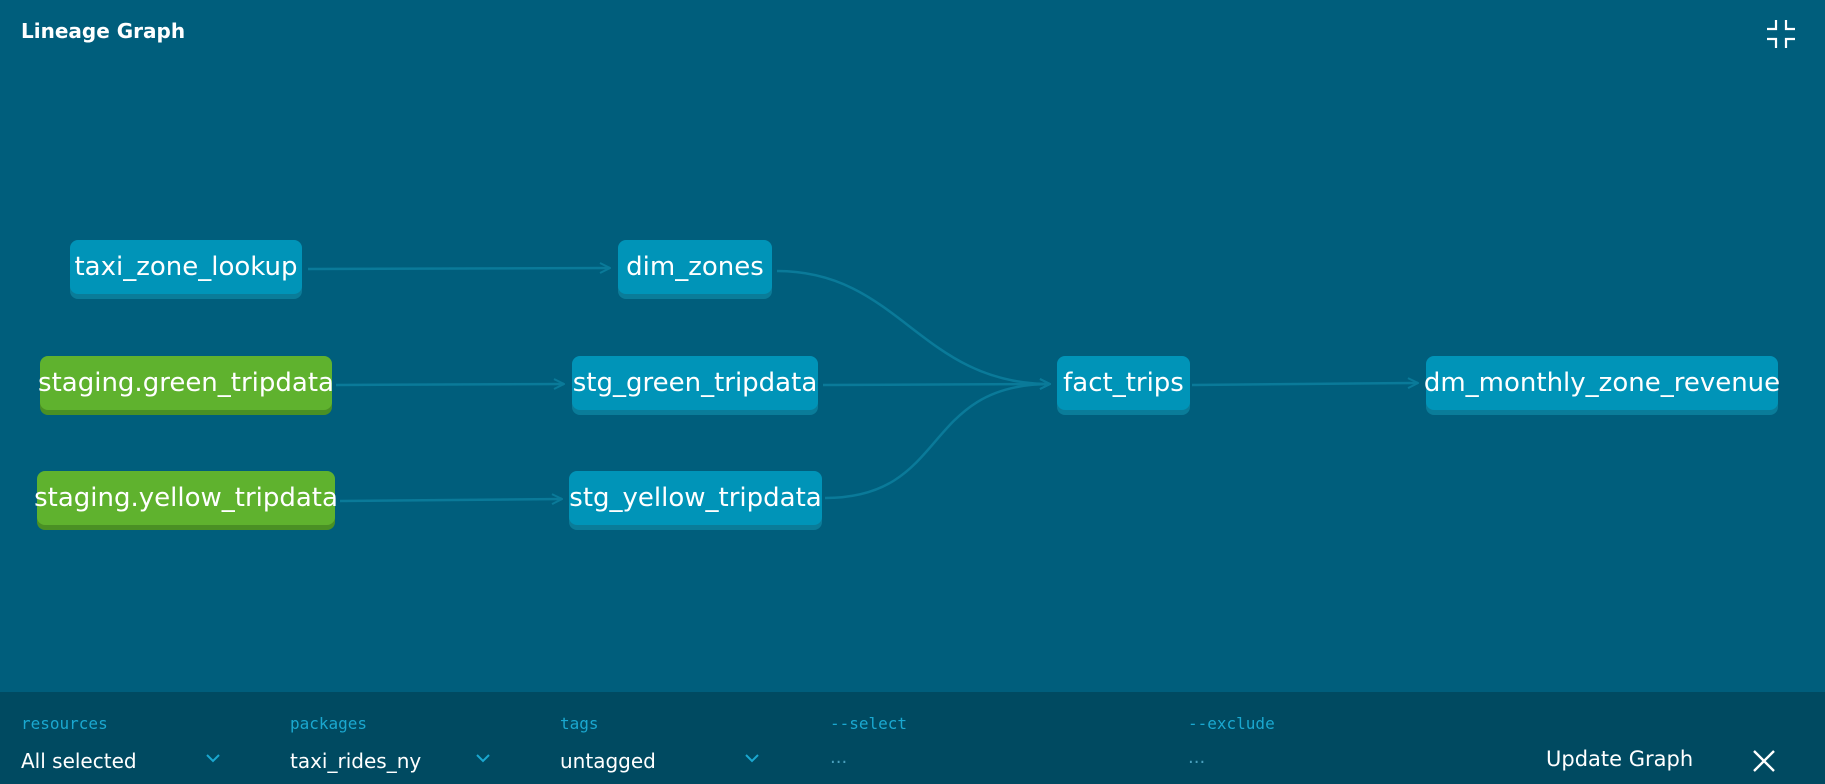 The height and width of the screenshot is (784, 1825). I want to click on tags-select: untagged, so click(608, 761).